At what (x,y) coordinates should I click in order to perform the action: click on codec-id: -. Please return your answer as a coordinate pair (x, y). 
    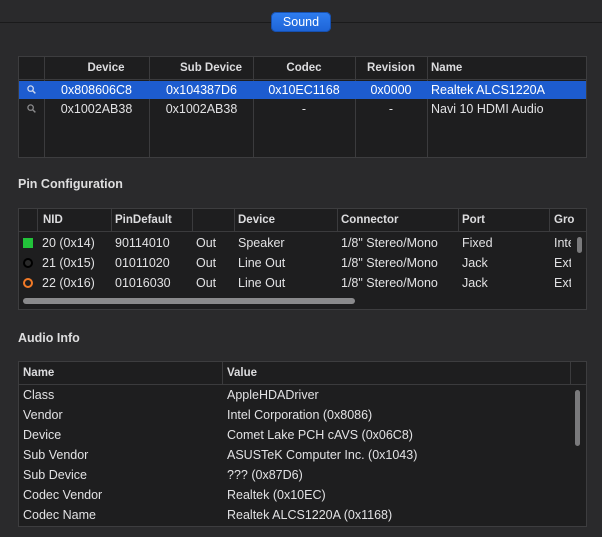
    Looking at the image, I should click on (304, 109).